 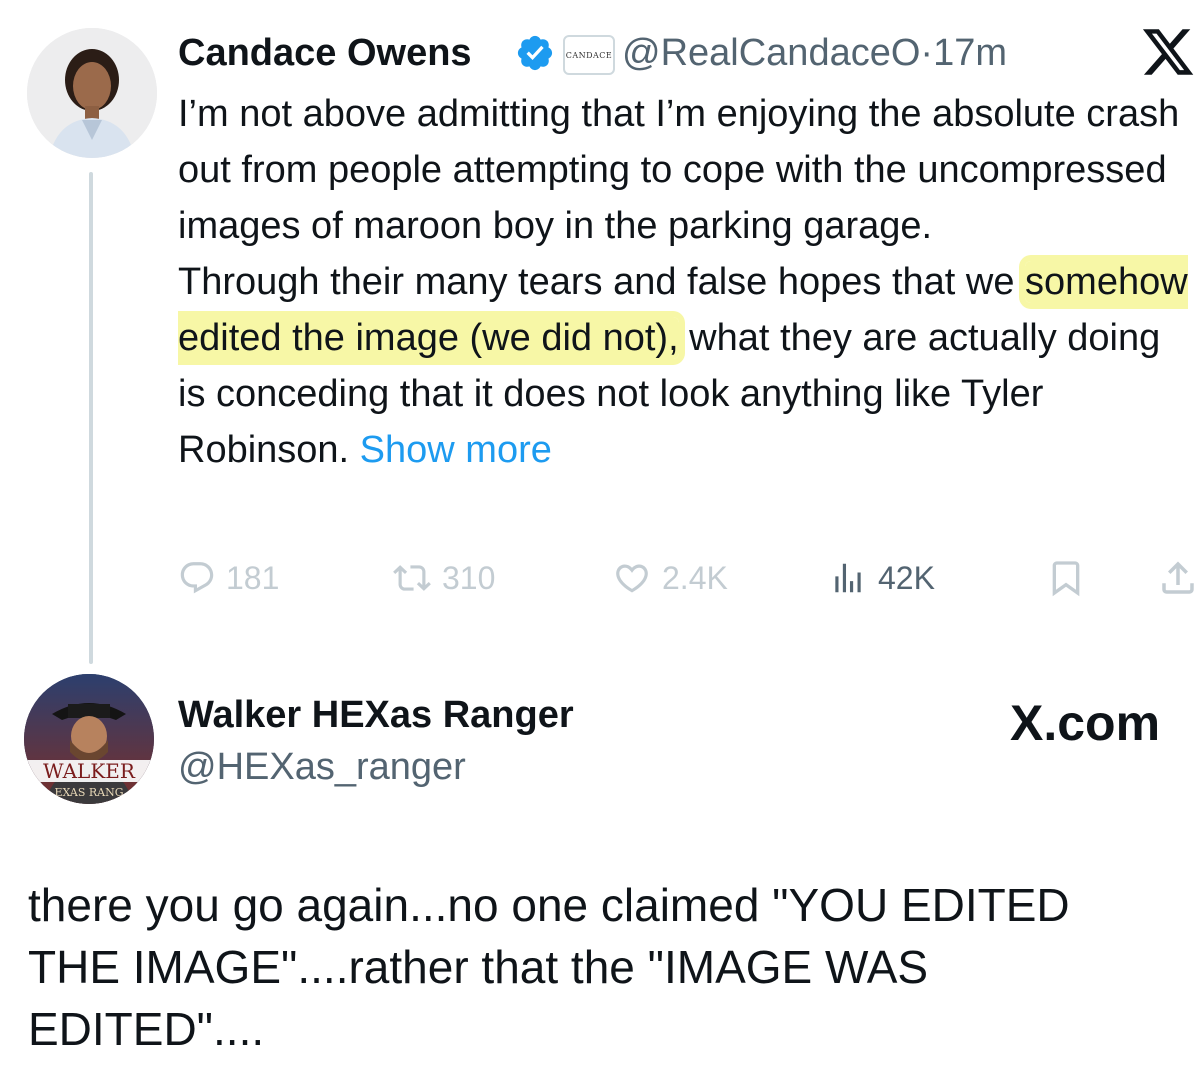 I want to click on reply-avatar: WALKER EXAS RANG, so click(x=89, y=739).